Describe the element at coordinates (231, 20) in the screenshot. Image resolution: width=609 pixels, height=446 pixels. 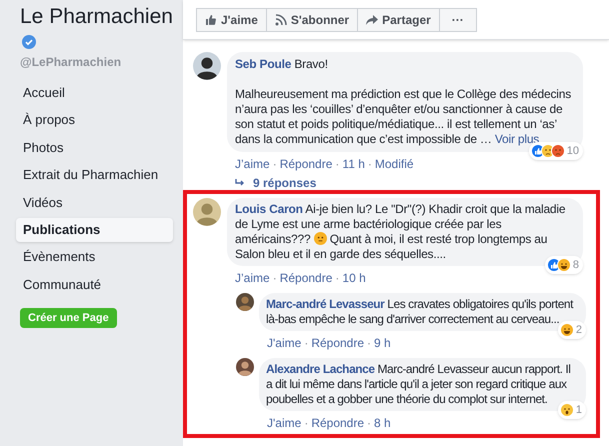
I see `like-button: J'aime` at that location.